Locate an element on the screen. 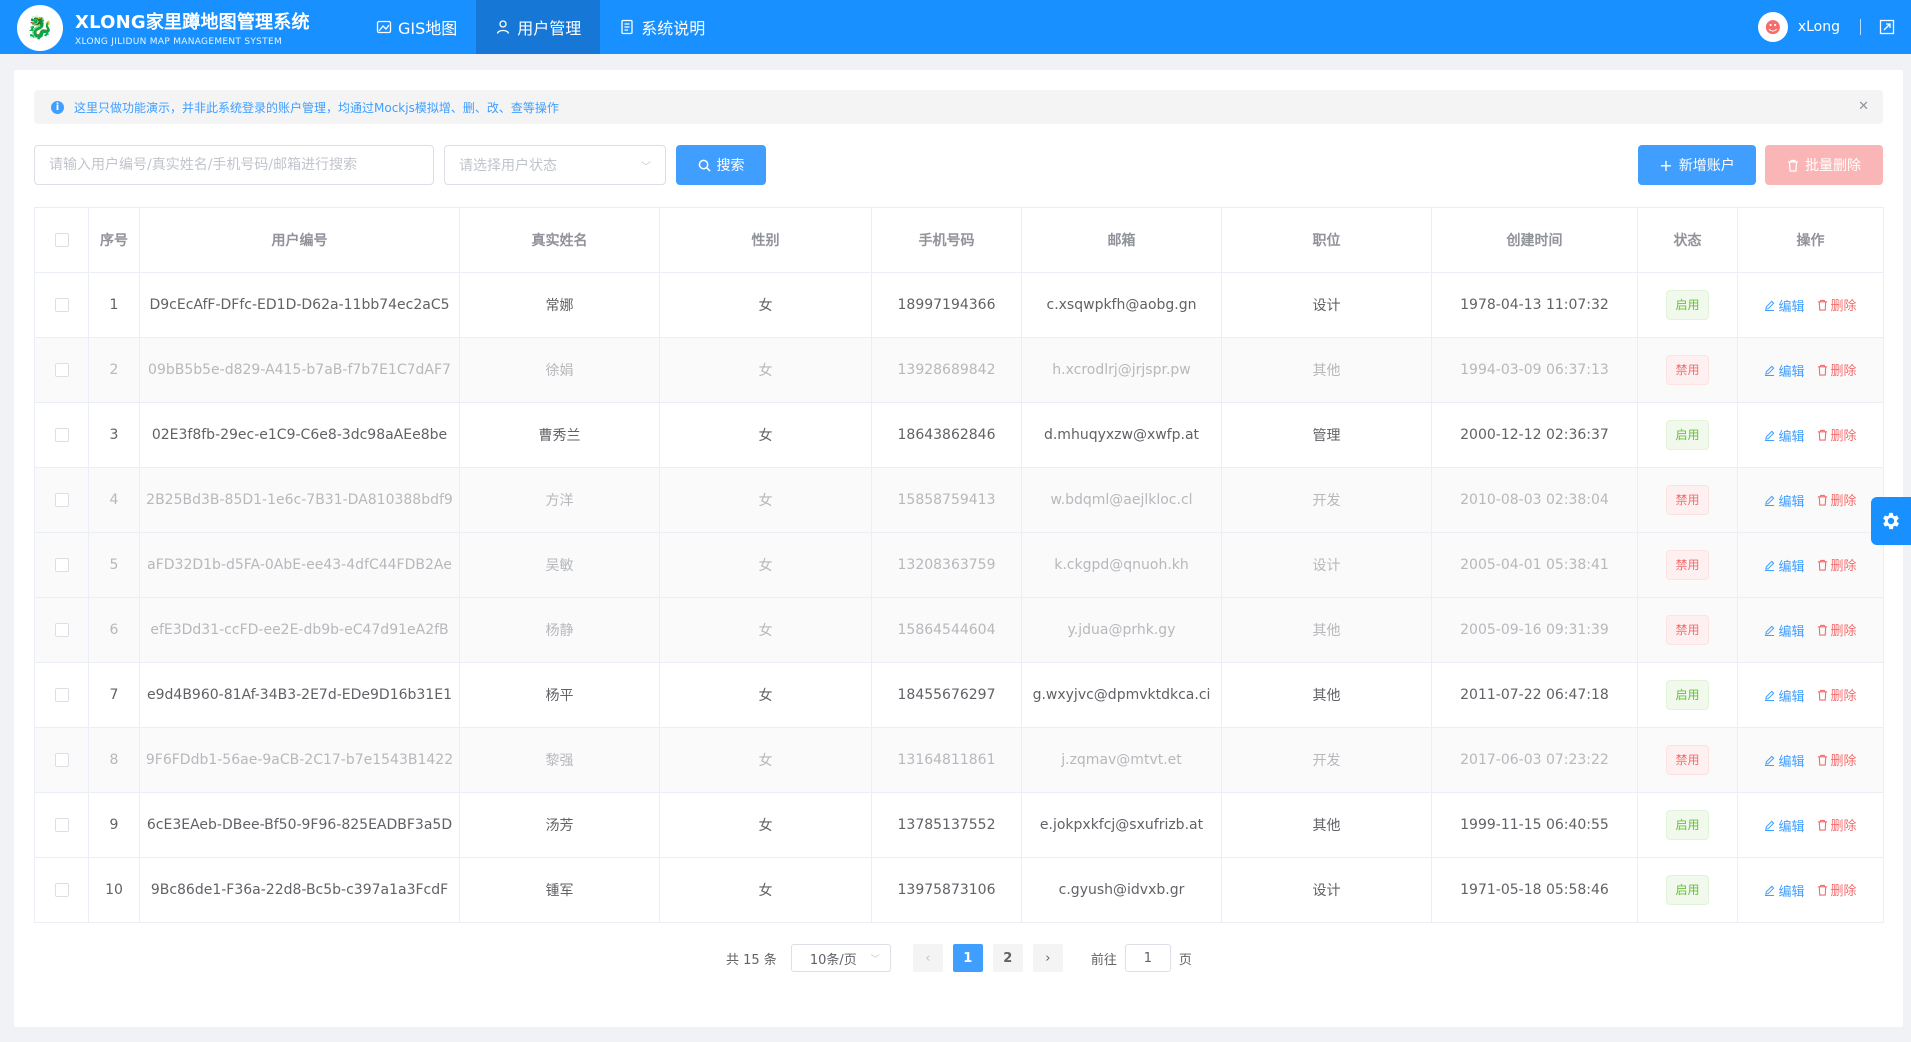  page-button-2: 2 is located at coordinates (1007, 958).